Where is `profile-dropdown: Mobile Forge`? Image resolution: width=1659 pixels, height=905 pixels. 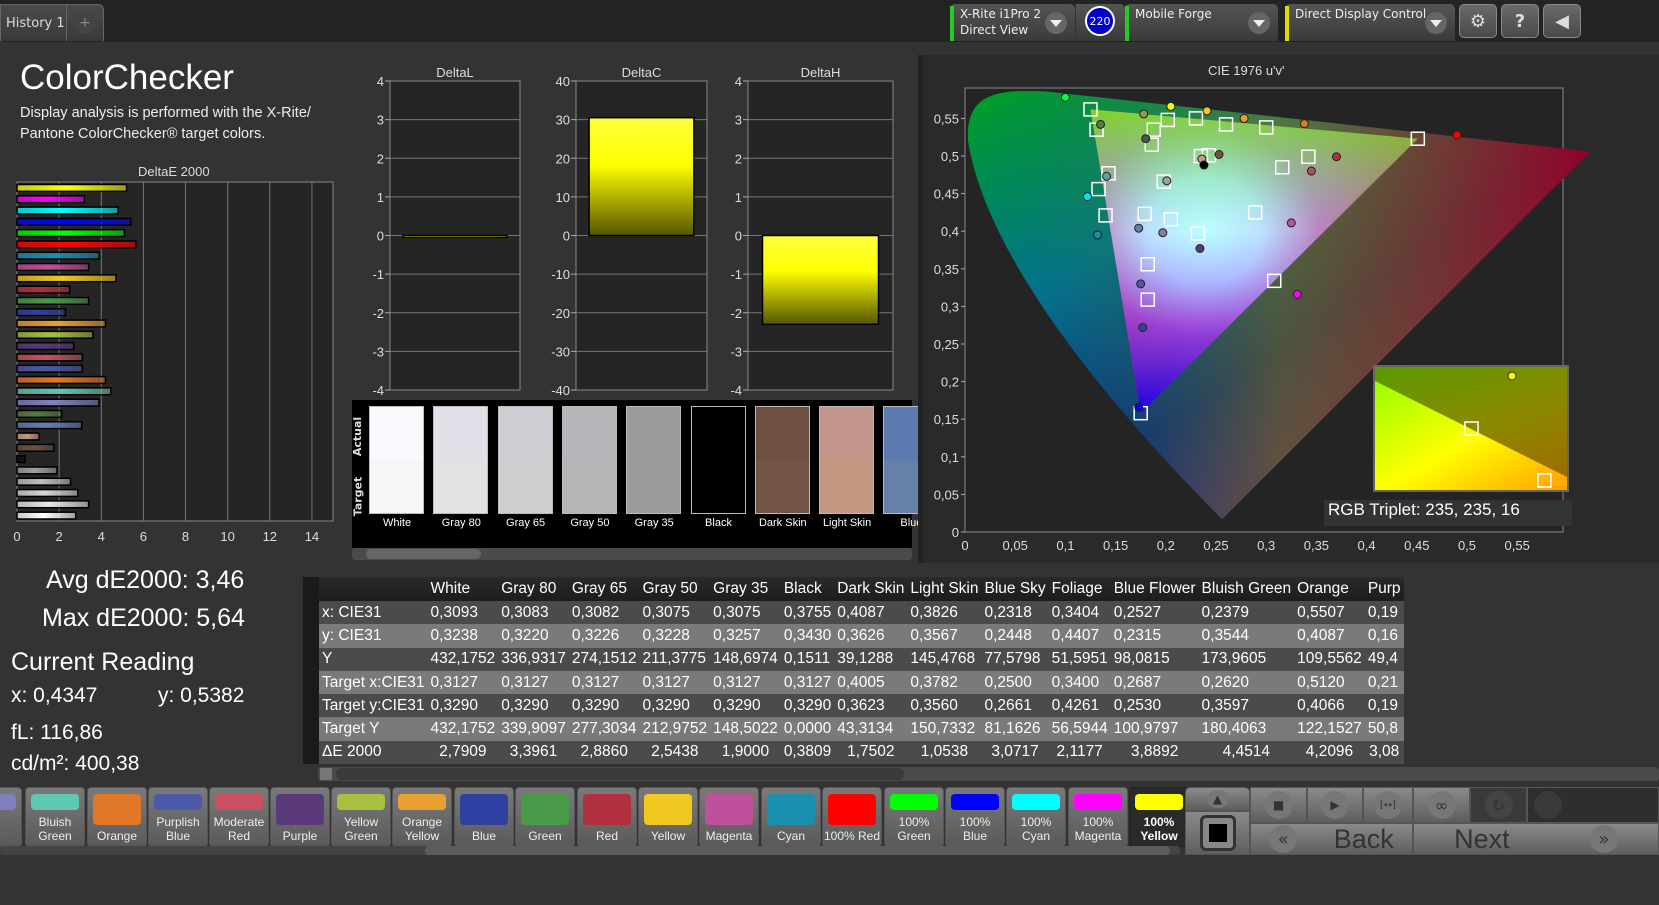 profile-dropdown: Mobile Forge is located at coordinates (1201, 22).